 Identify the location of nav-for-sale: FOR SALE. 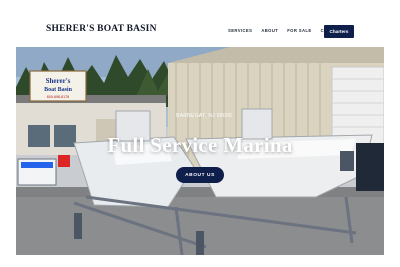
(299, 30).